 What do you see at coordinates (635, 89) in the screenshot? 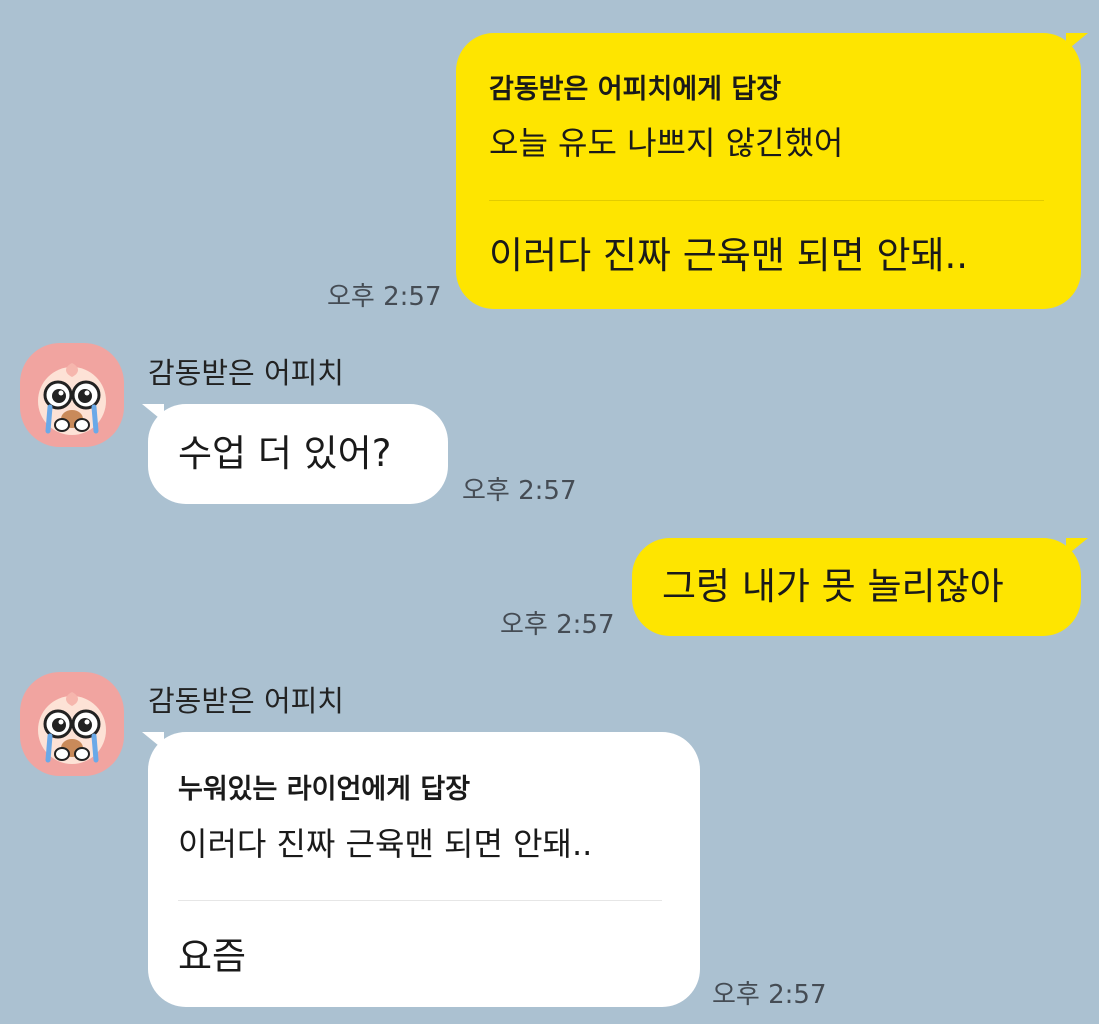
I see `reply-target-label: 감동받은 어피치에게 답장` at bounding box center [635, 89].